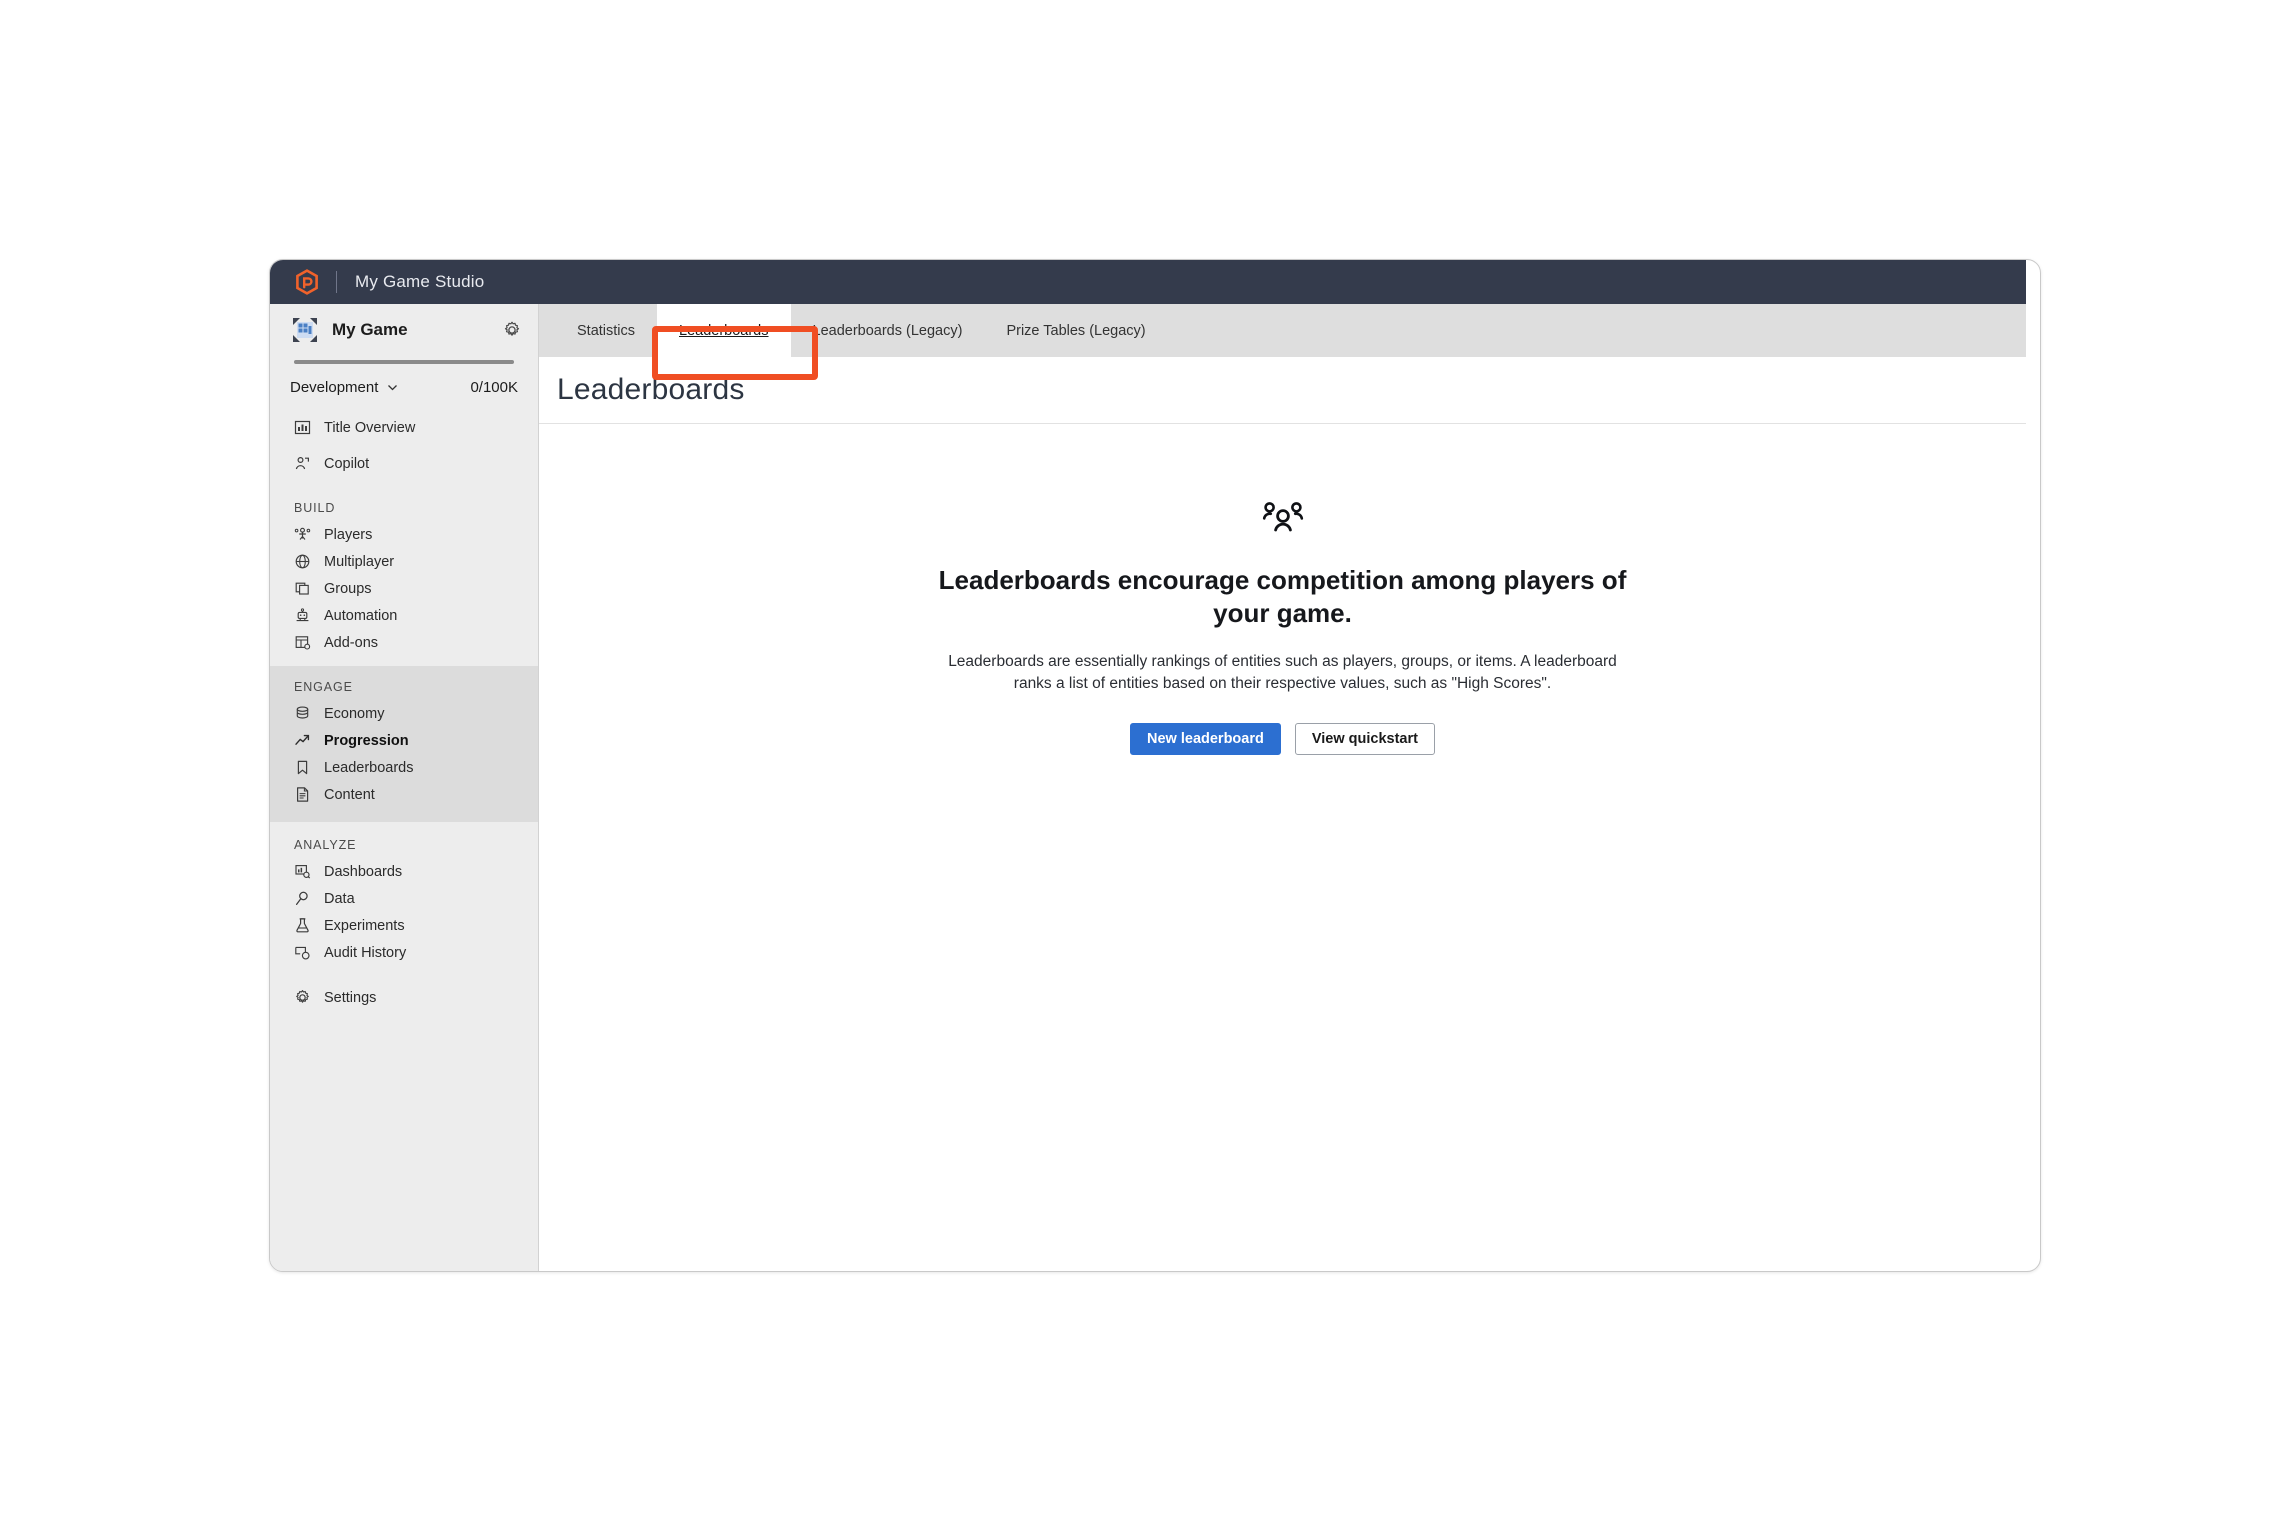 The height and width of the screenshot is (1528, 2282). Describe the element at coordinates (404, 534) in the screenshot. I see `sidebar-item-players: Players` at that location.